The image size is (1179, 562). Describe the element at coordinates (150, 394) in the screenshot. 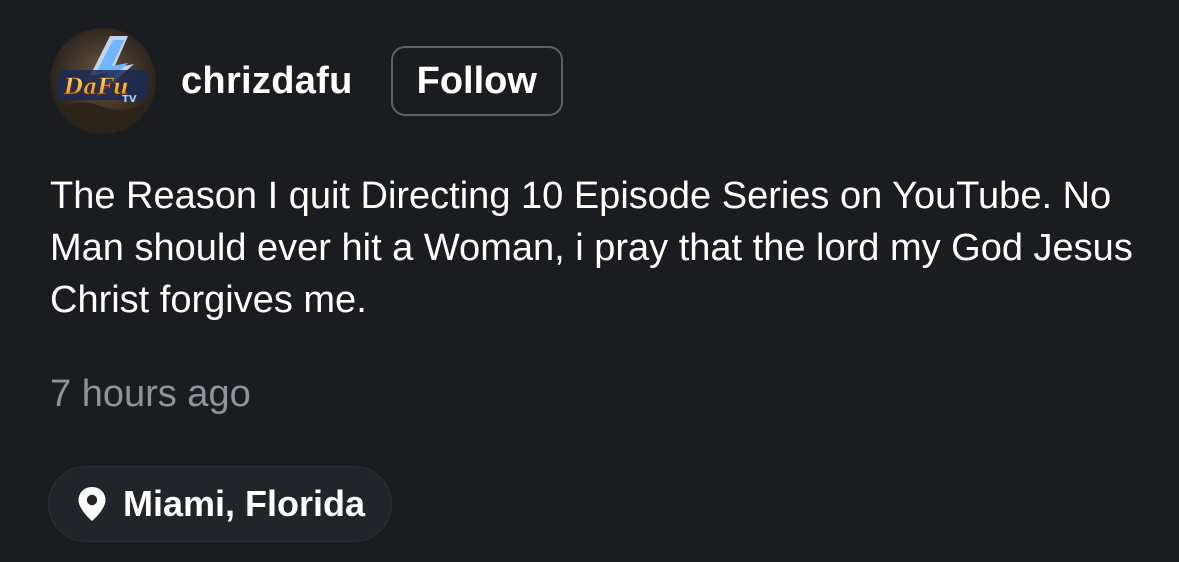

I see `post-timestamp: 7 hours ago` at that location.